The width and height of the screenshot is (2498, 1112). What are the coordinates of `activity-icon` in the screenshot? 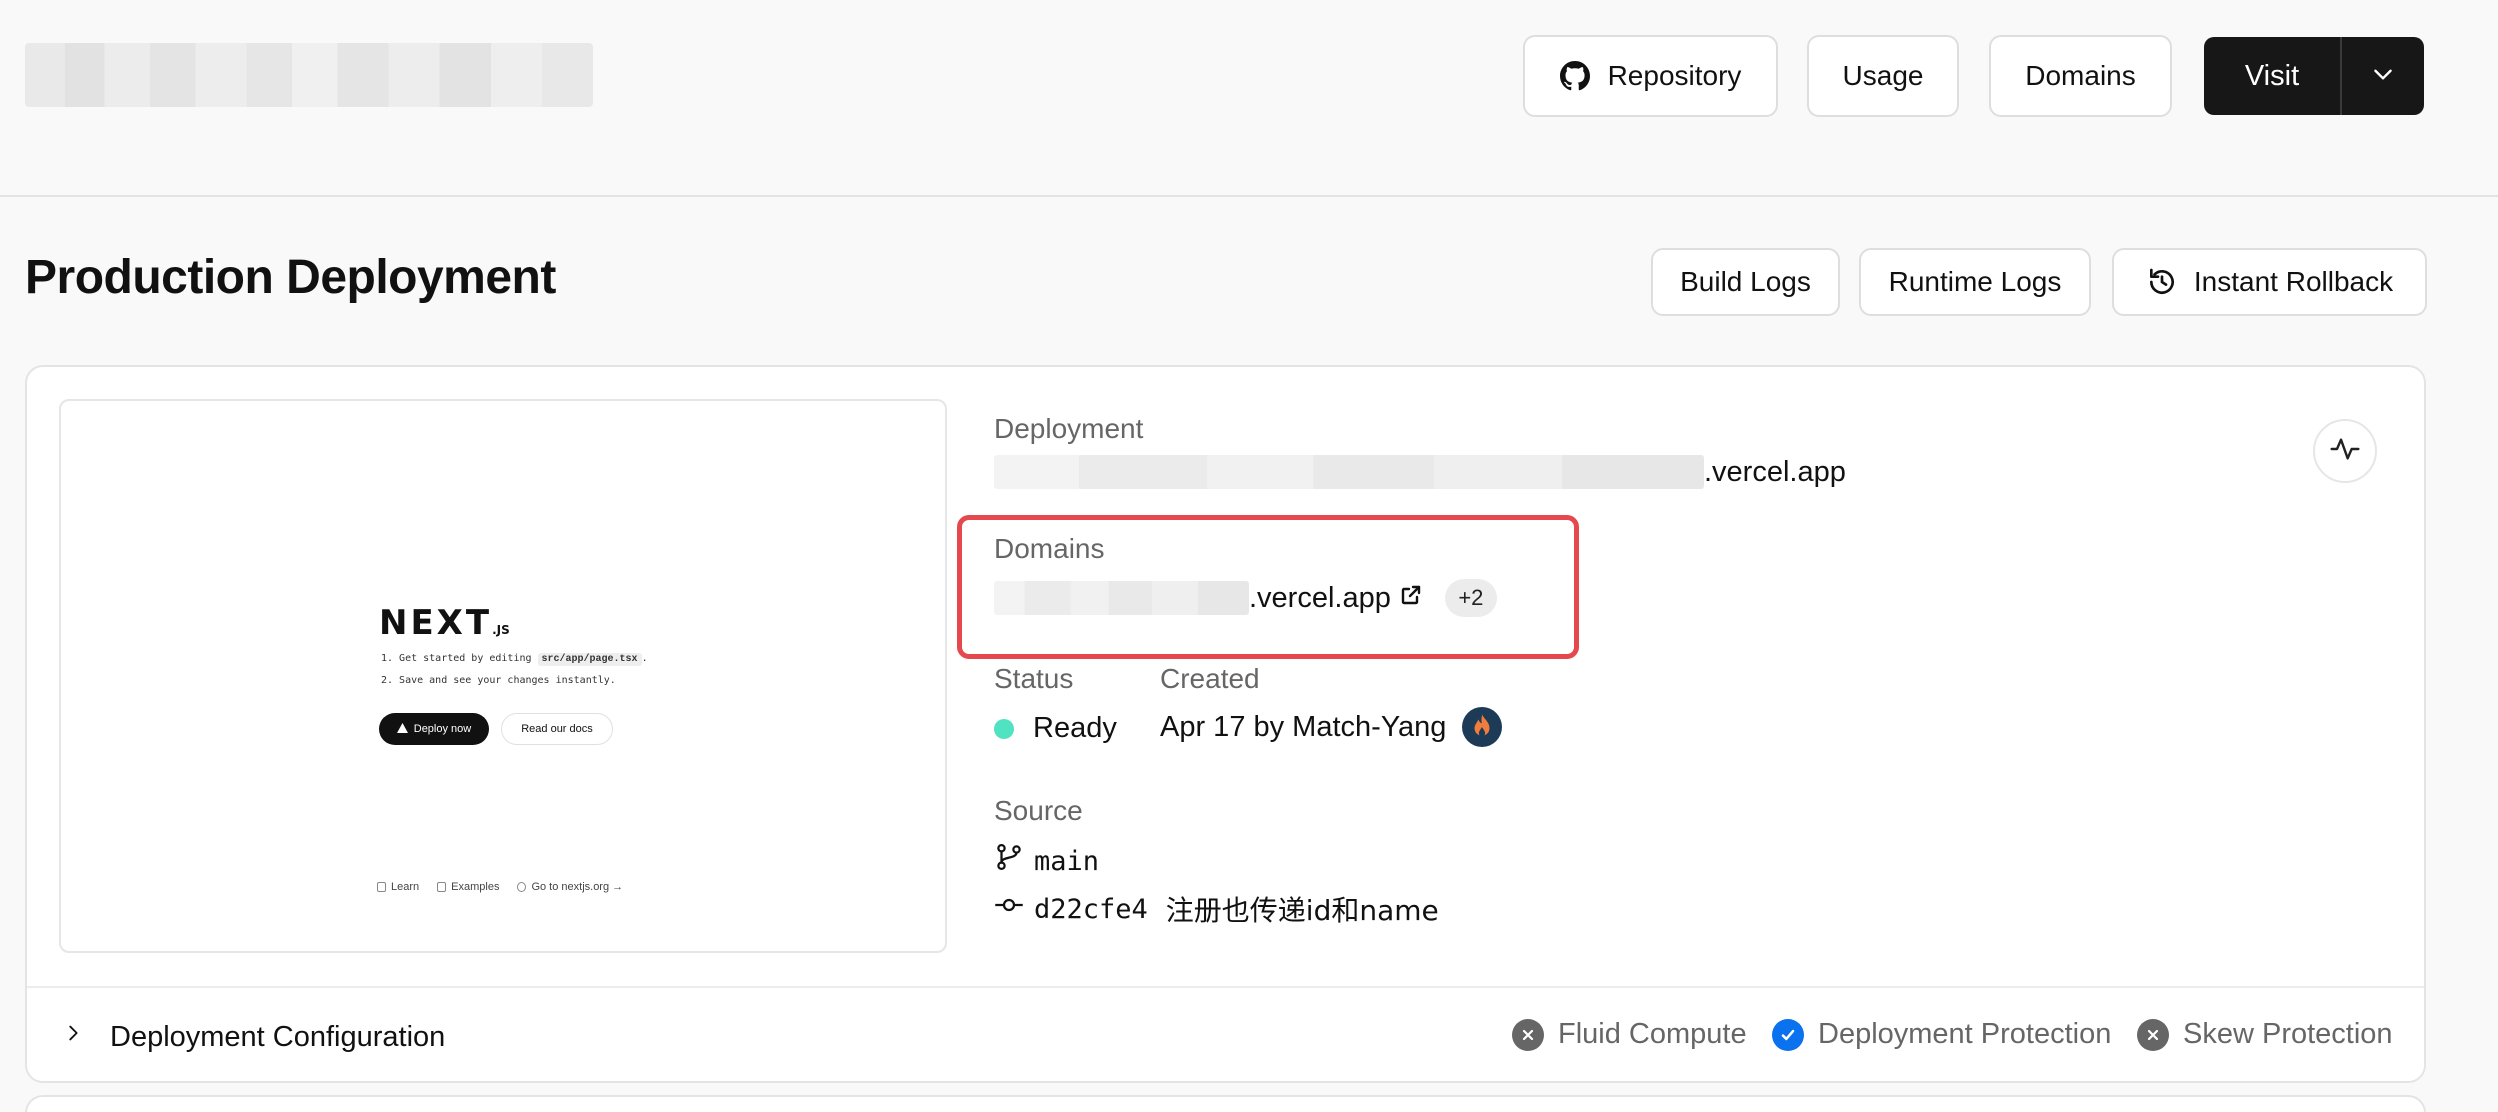 It's located at (2345, 451).